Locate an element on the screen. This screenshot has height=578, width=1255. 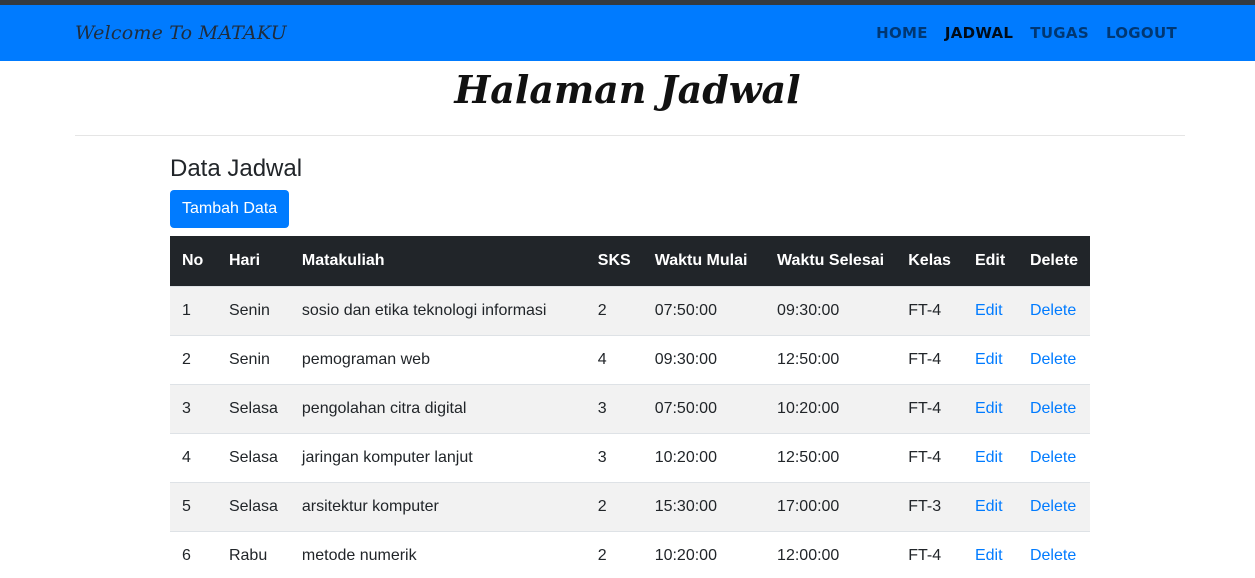
cell-no: 6 is located at coordinates (193, 554).